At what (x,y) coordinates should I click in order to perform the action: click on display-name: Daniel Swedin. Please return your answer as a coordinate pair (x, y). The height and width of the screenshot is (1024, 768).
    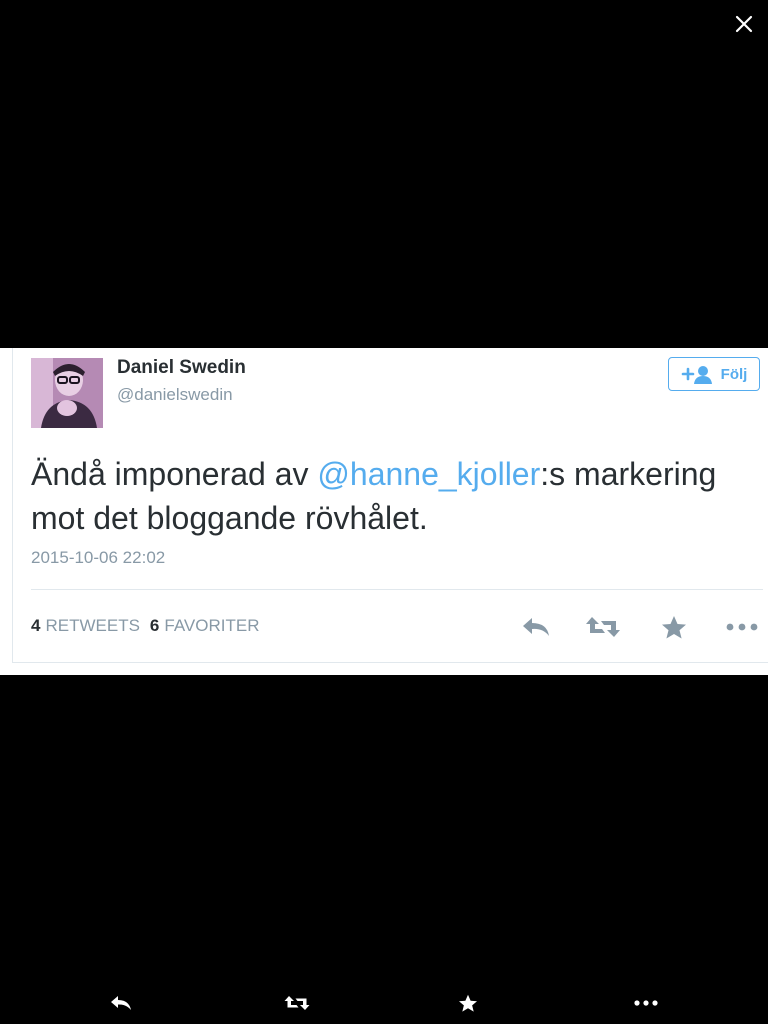
    Looking at the image, I should click on (181, 368).